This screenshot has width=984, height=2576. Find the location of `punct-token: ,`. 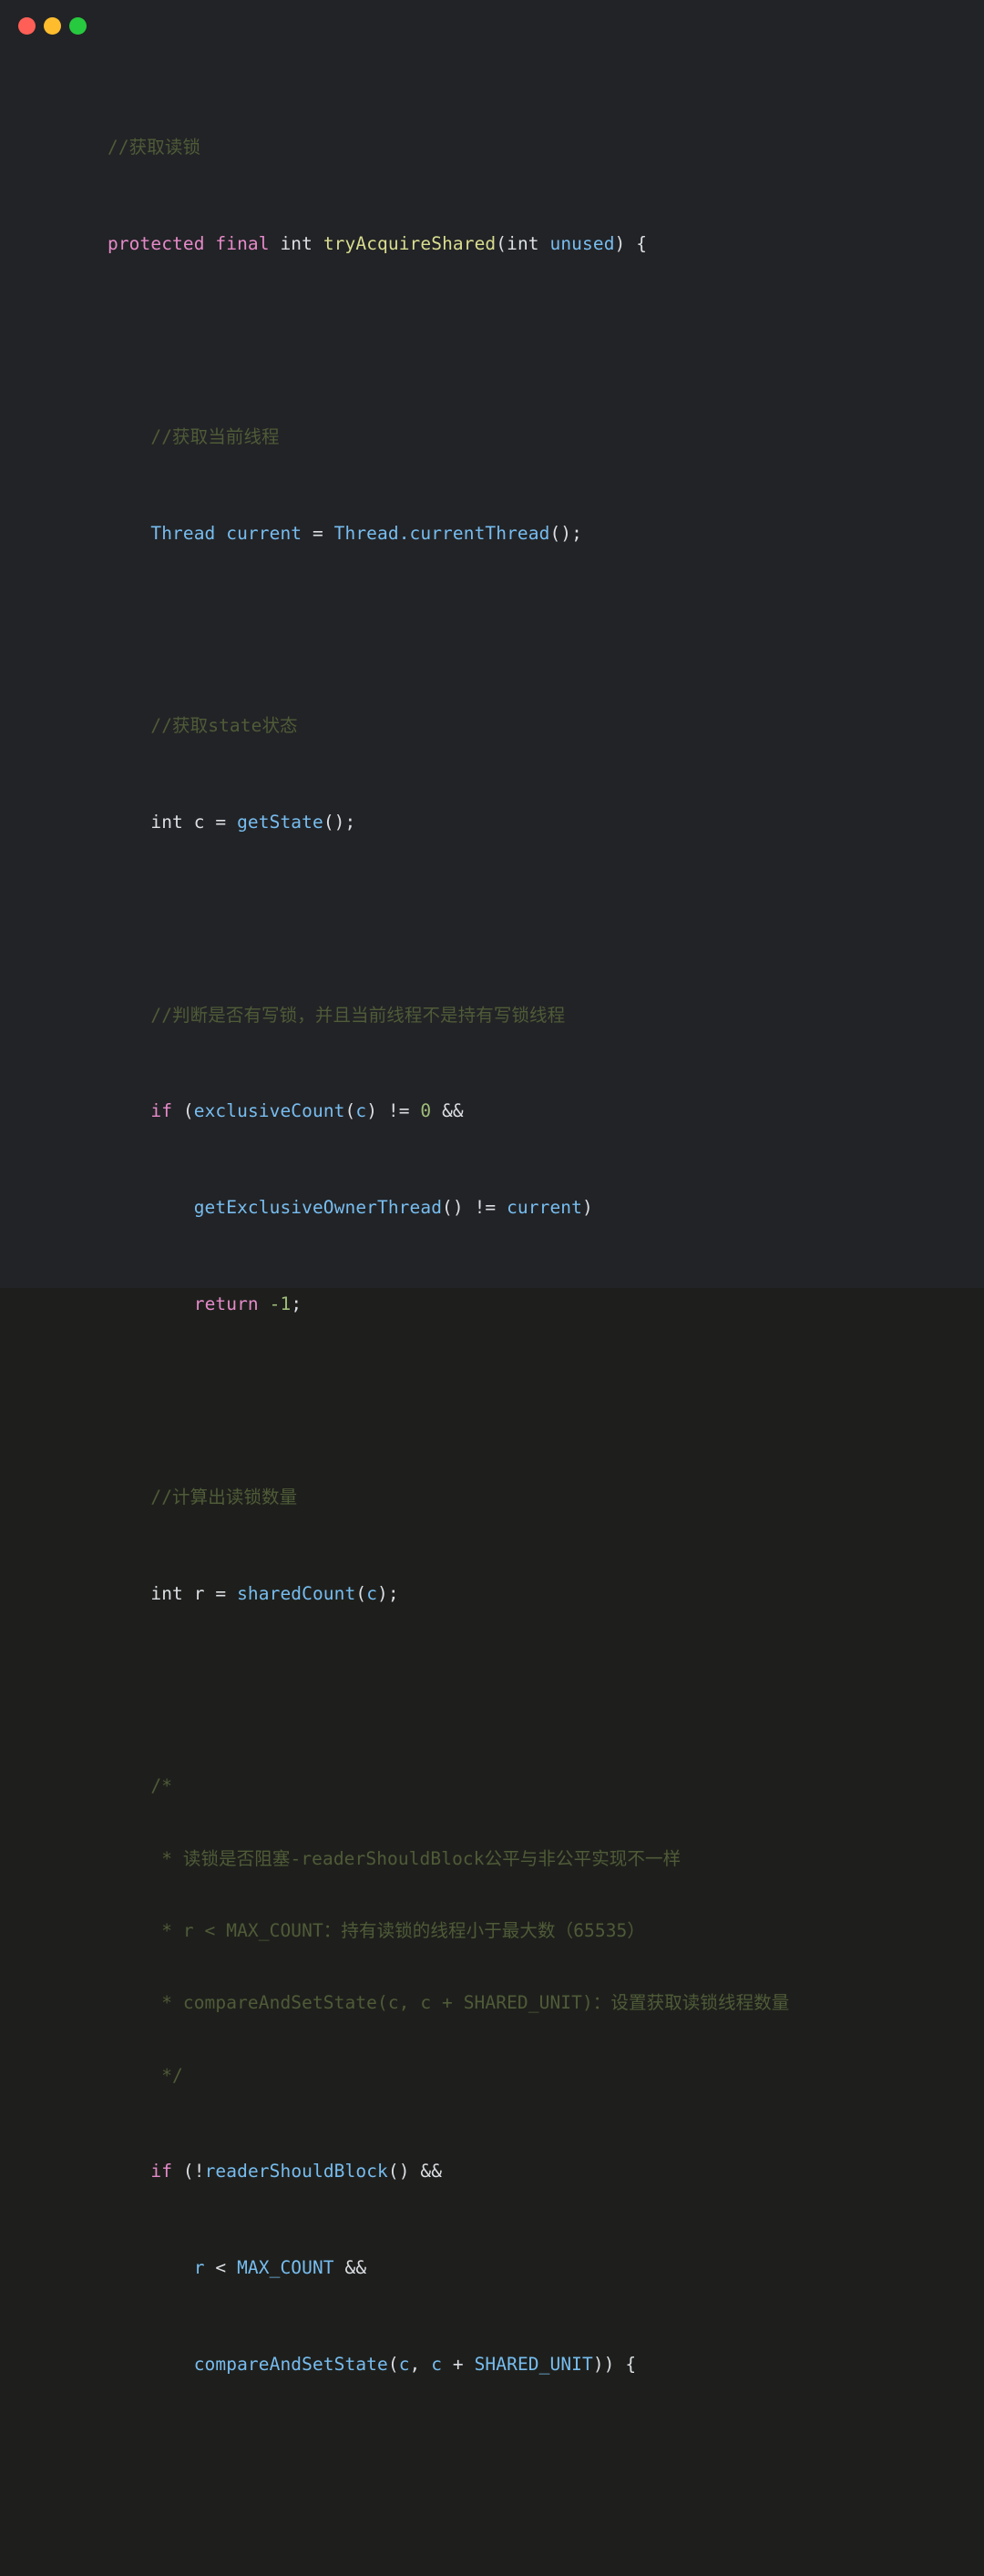

punct-token: , is located at coordinates (420, 2365).